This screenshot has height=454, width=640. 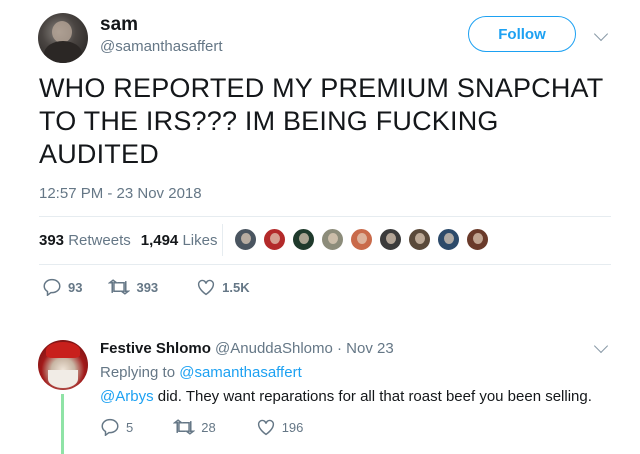 I want to click on like-button: 1.5K, so click(x=223, y=287).